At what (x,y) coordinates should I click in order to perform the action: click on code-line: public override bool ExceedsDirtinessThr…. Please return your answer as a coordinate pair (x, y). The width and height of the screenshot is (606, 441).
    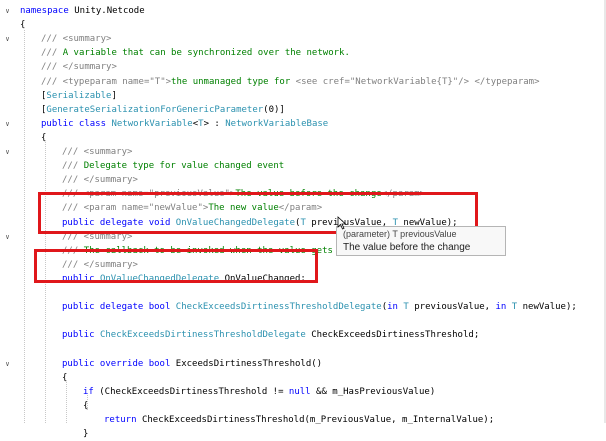
    Looking at the image, I should click on (192, 364).